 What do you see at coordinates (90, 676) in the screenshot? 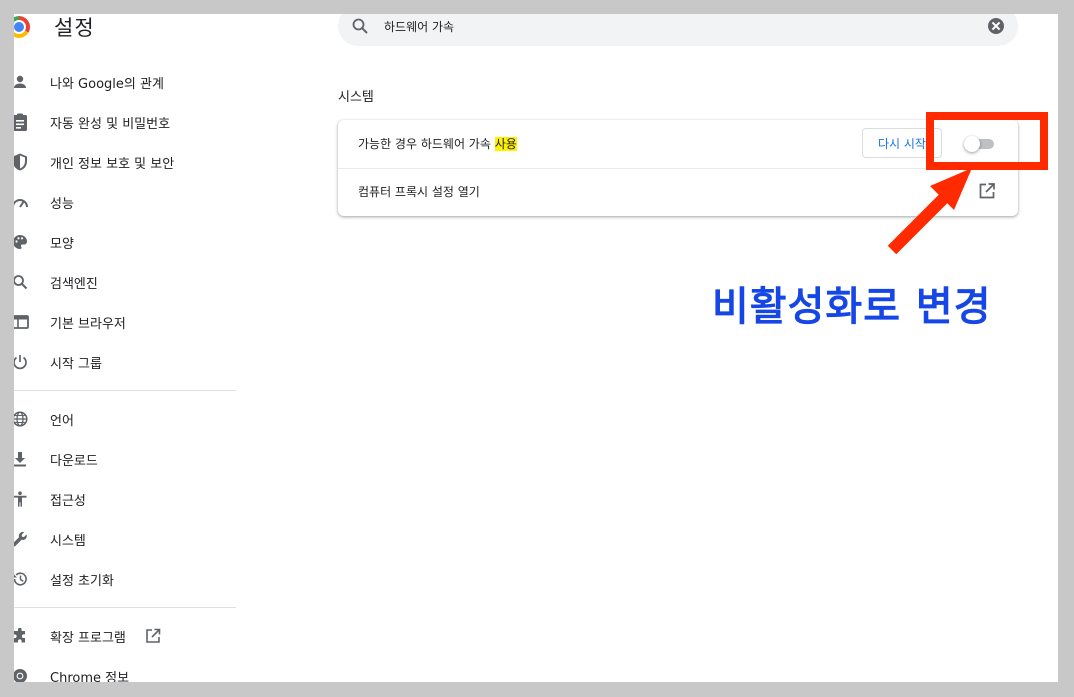
I see `sidebar-item-label: Chrome 정보` at bounding box center [90, 676].